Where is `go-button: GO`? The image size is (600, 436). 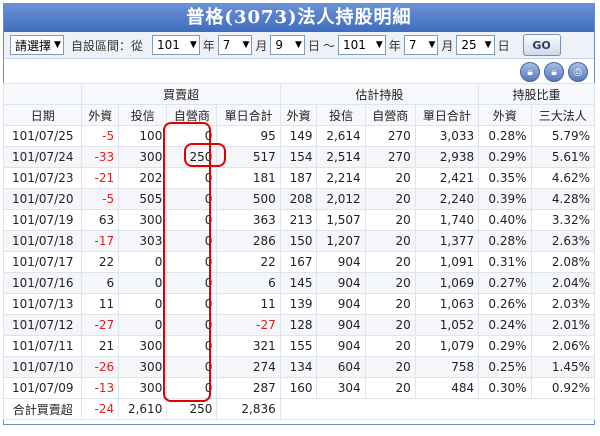 go-button: GO is located at coordinates (541, 45).